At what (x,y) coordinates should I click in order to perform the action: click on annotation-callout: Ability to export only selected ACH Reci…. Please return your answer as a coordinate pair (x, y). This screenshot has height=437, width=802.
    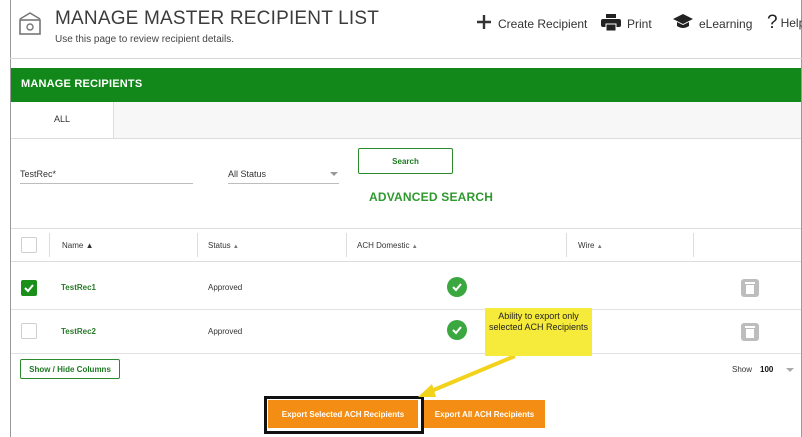
    Looking at the image, I should click on (538, 332).